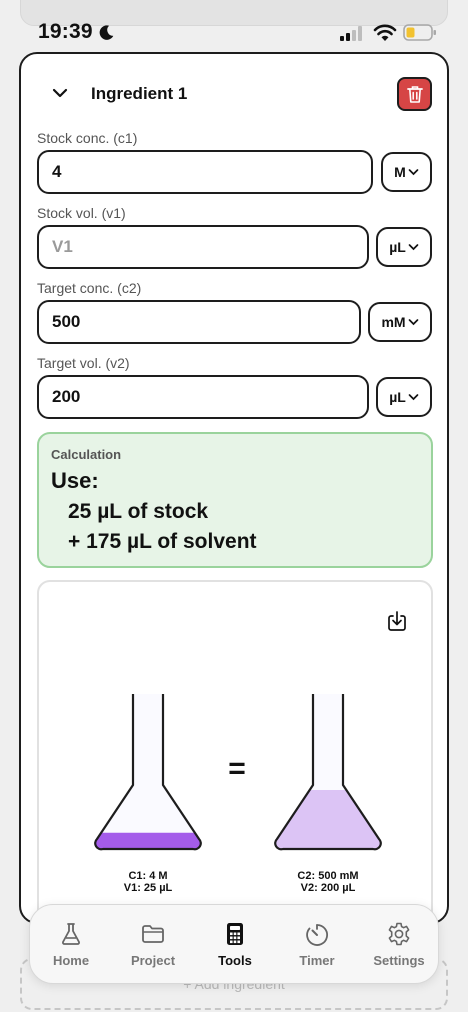 This screenshot has width=468, height=1012. Describe the element at coordinates (89, 288) in the screenshot. I see `target-conc-label: Target conc. (c2)` at that location.